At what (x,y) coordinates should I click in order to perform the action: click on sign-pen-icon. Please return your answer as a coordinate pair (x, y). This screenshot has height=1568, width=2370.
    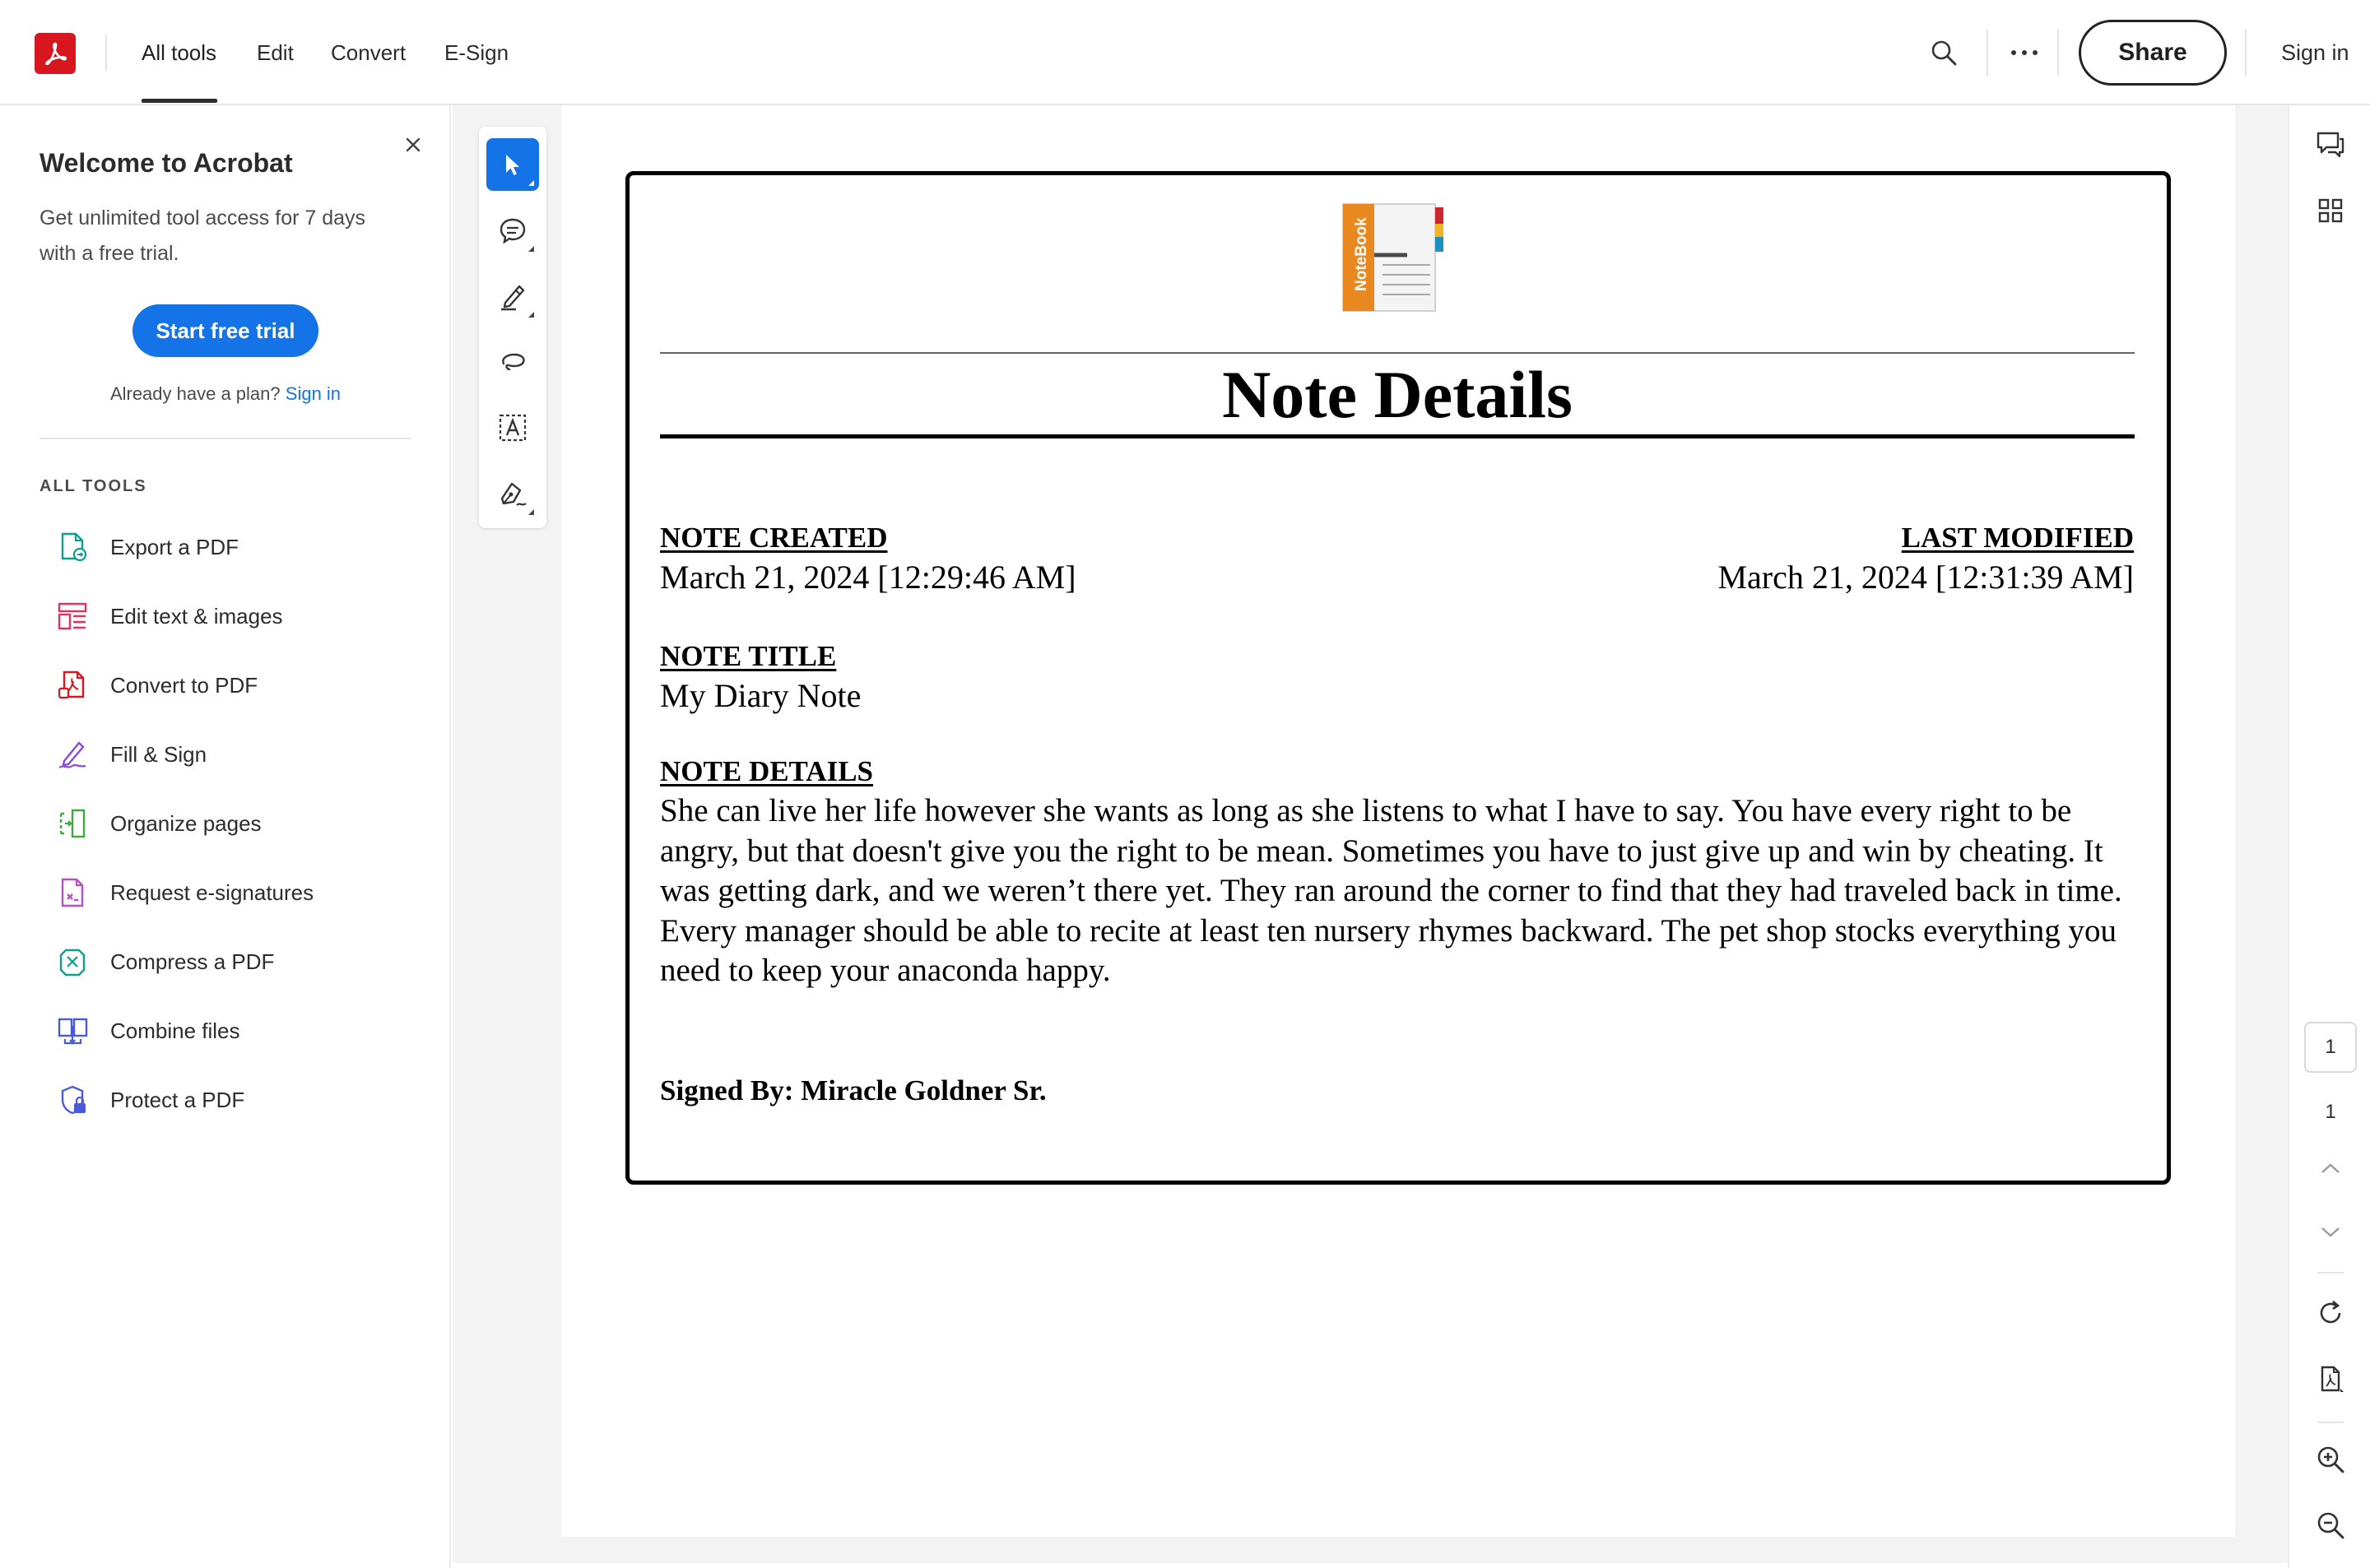
    Looking at the image, I should click on (512, 493).